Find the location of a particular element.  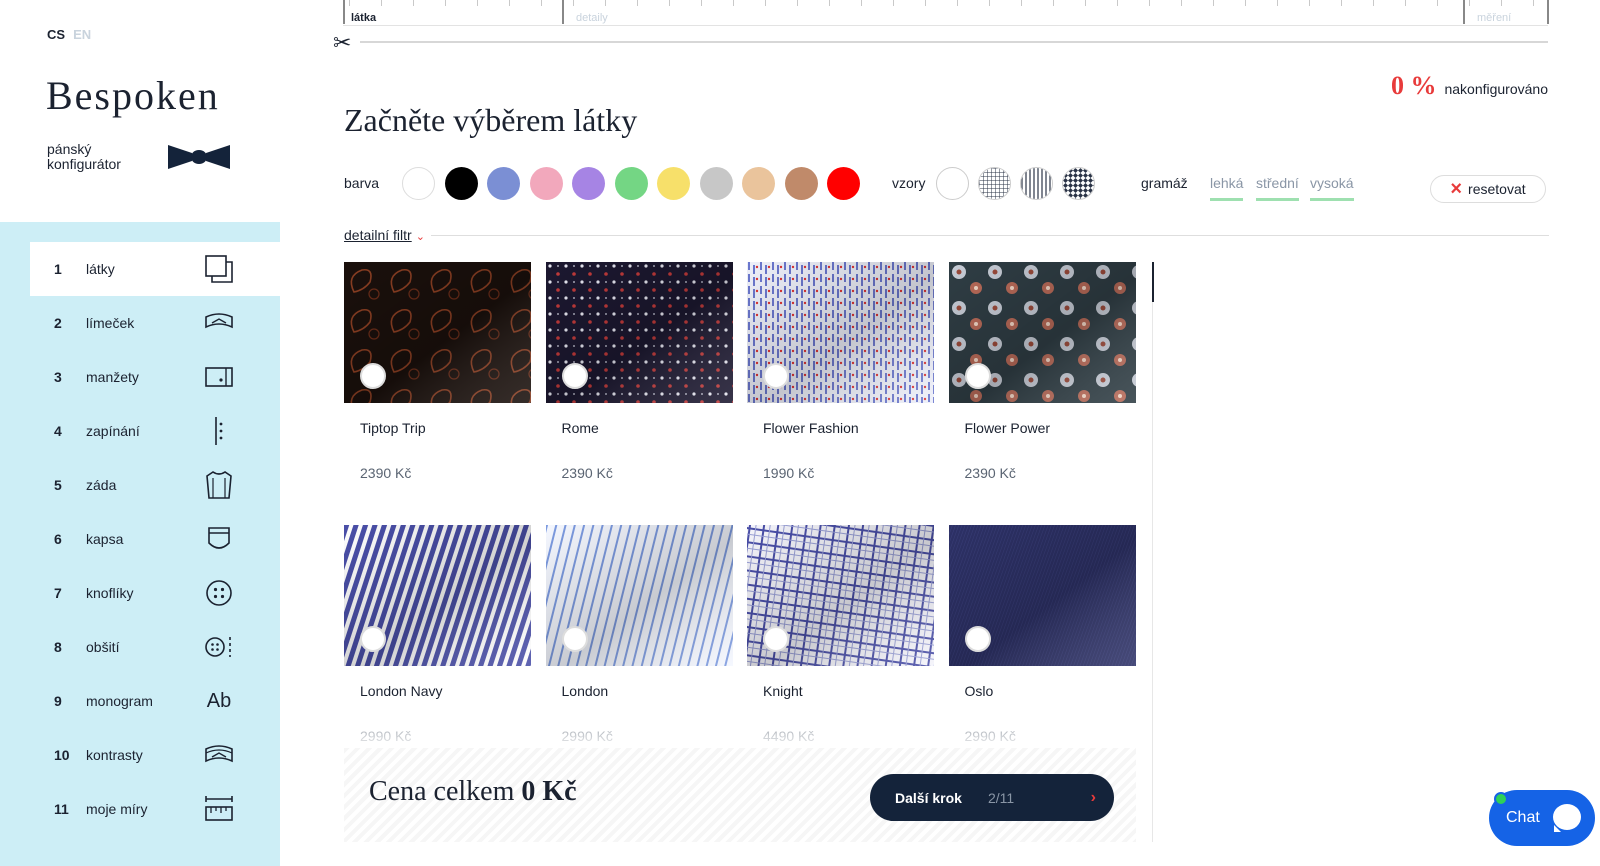

weight-filter-label: gramáž is located at coordinates (1164, 183).